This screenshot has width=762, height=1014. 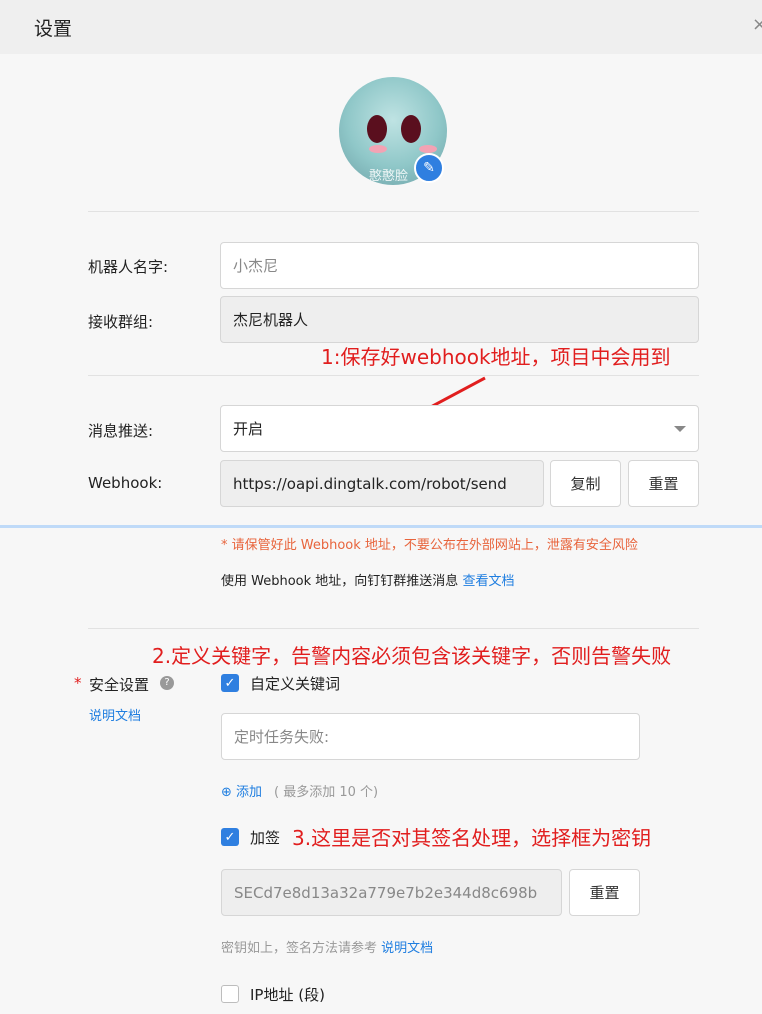 What do you see at coordinates (119, 685) in the screenshot?
I see `security-label: 安全设置` at bounding box center [119, 685].